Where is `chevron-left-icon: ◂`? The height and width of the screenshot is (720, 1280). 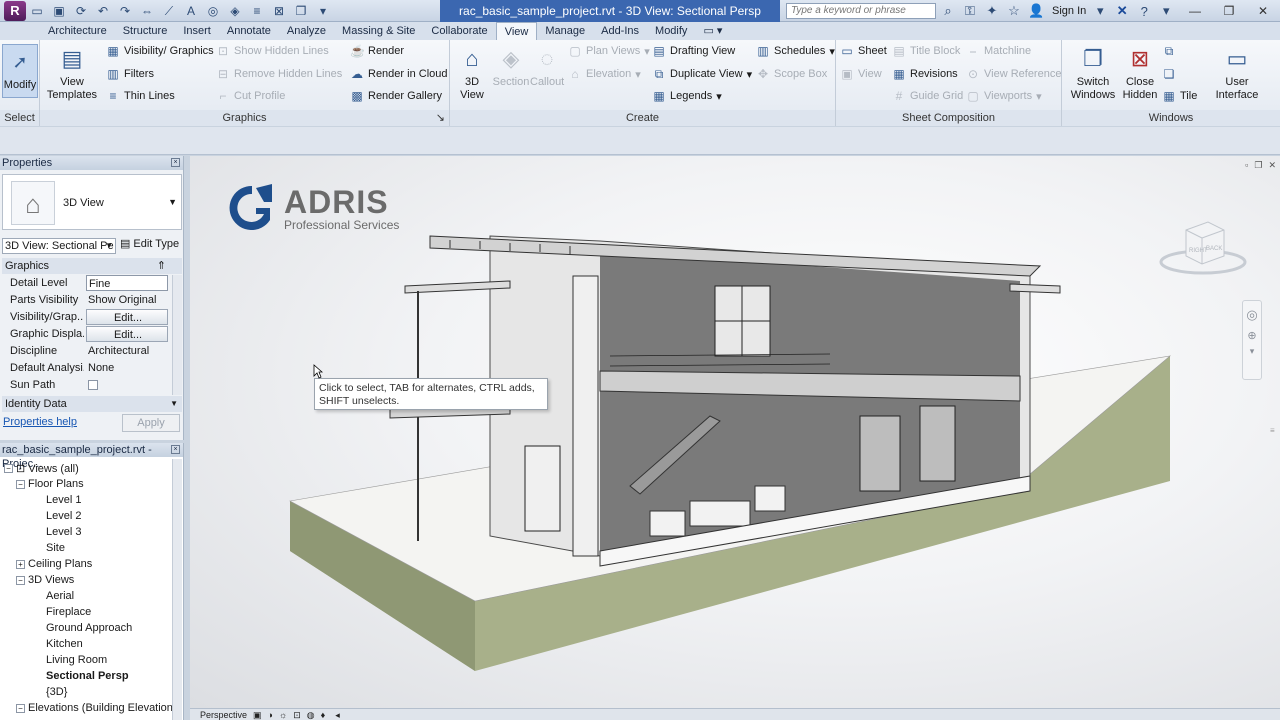 chevron-left-icon: ◂ is located at coordinates (337, 714).